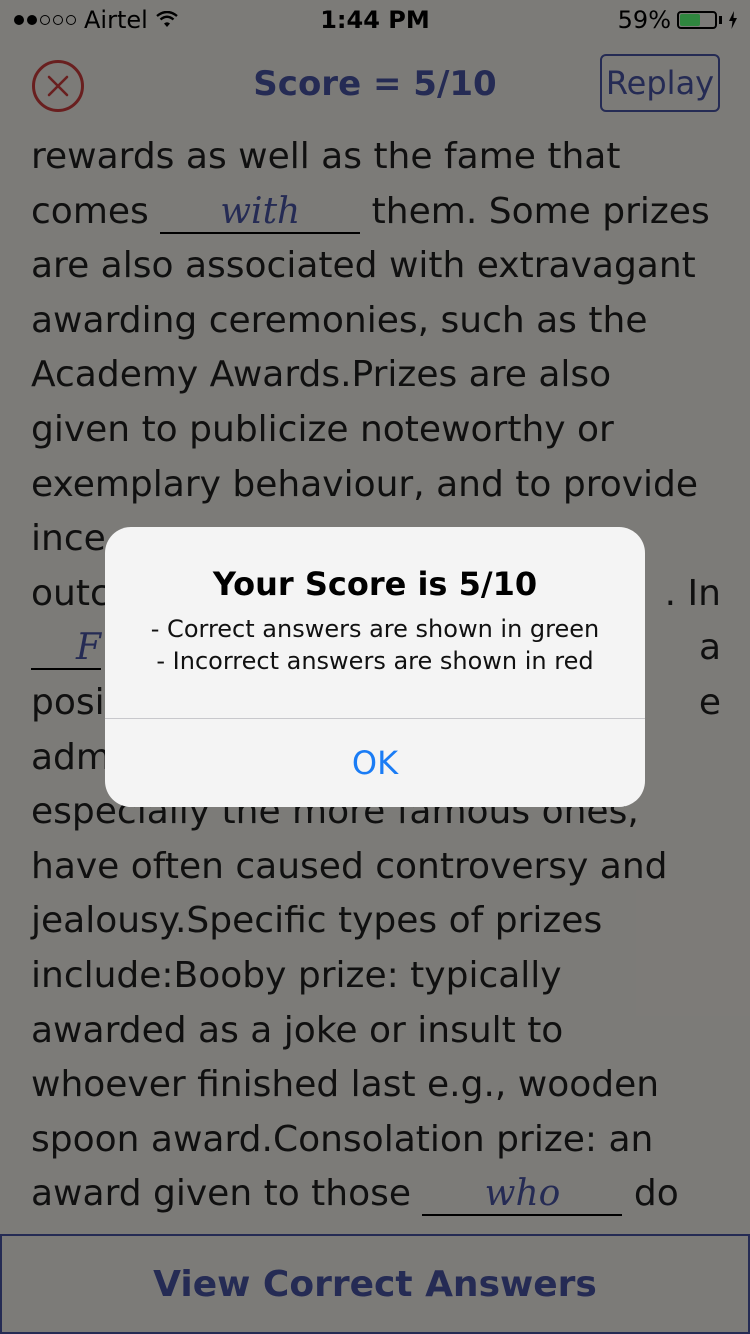  Describe the element at coordinates (375, 584) in the screenshot. I see `alert-title: Your Score is 5/10` at that location.